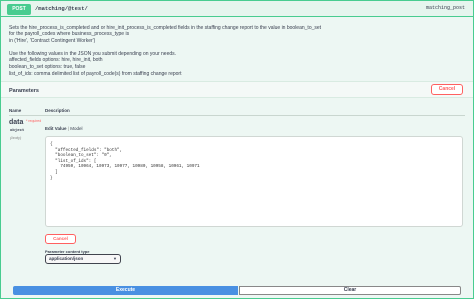 This screenshot has height=299, width=474. Describe the element at coordinates (61, 8) in the screenshot. I see `endpoint-path: /matching/@test/` at that location.